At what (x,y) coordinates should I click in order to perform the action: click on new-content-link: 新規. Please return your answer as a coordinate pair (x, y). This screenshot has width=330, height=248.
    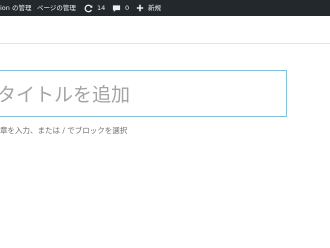
    Looking at the image, I should click on (148, 8).